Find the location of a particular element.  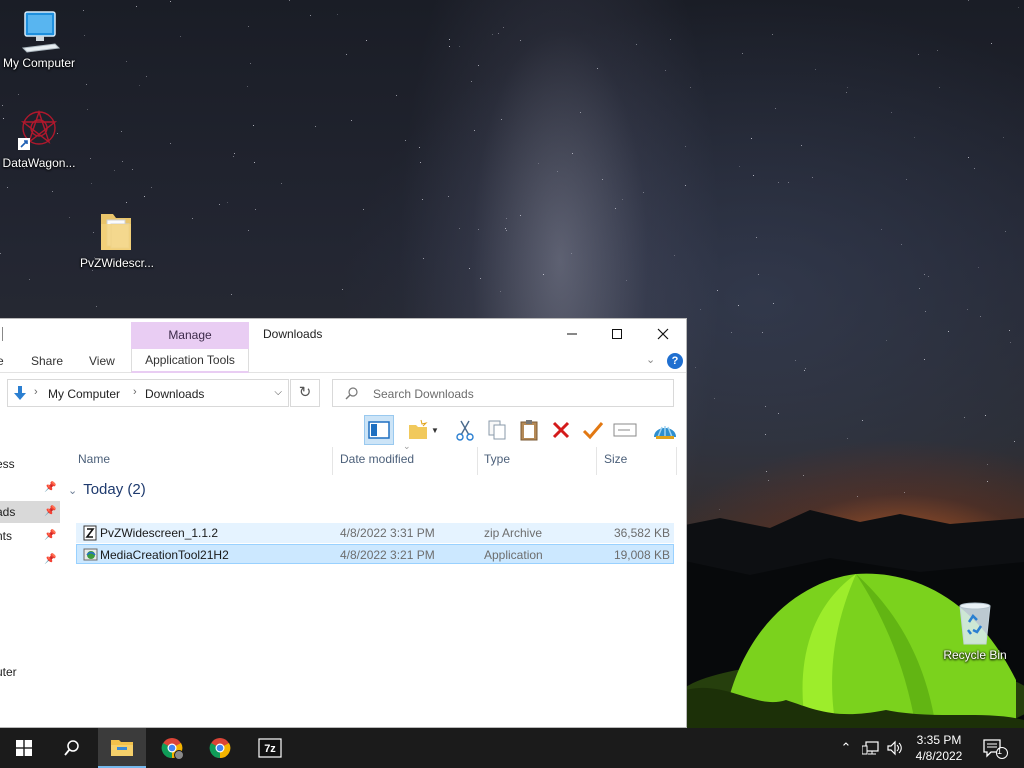

delete-x-icon is located at coordinates (561, 430).